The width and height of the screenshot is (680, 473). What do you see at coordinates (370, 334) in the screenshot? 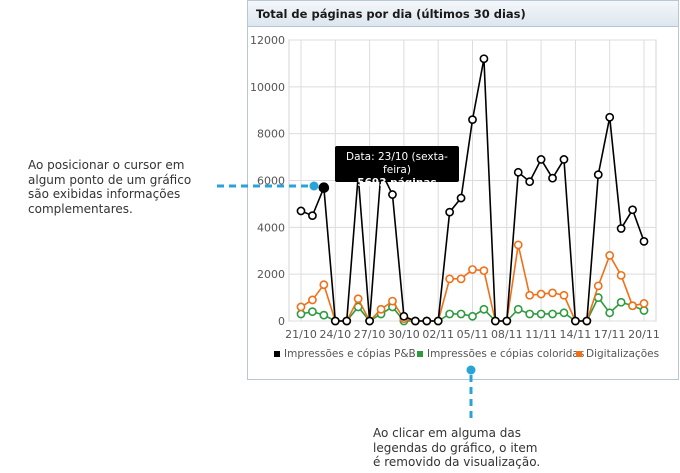
I see `x-tick-label: 27/10` at bounding box center [370, 334].